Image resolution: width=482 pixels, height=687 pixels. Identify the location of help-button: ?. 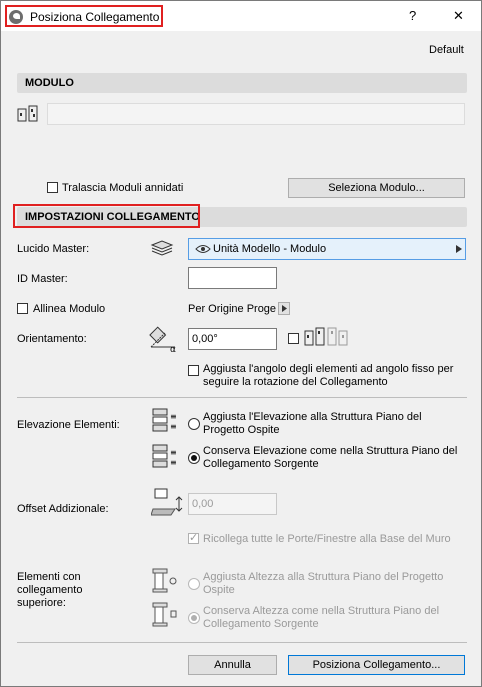
(412, 15).